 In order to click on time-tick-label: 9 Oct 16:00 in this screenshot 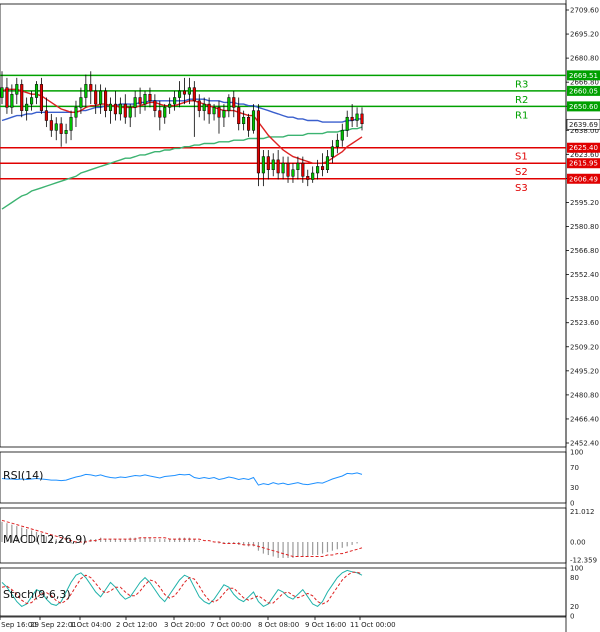, I will do `click(325, 625)`.